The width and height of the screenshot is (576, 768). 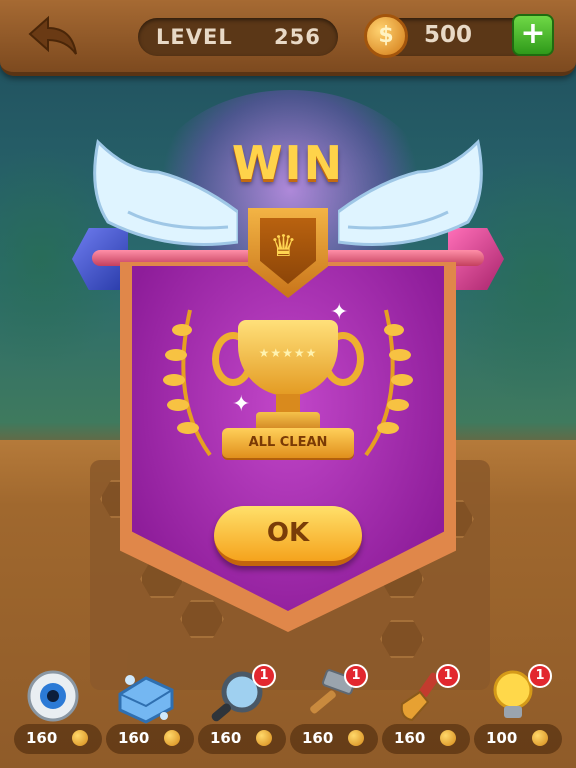 I want to click on tool-magnifier: 1 160, so click(x=242, y=710).